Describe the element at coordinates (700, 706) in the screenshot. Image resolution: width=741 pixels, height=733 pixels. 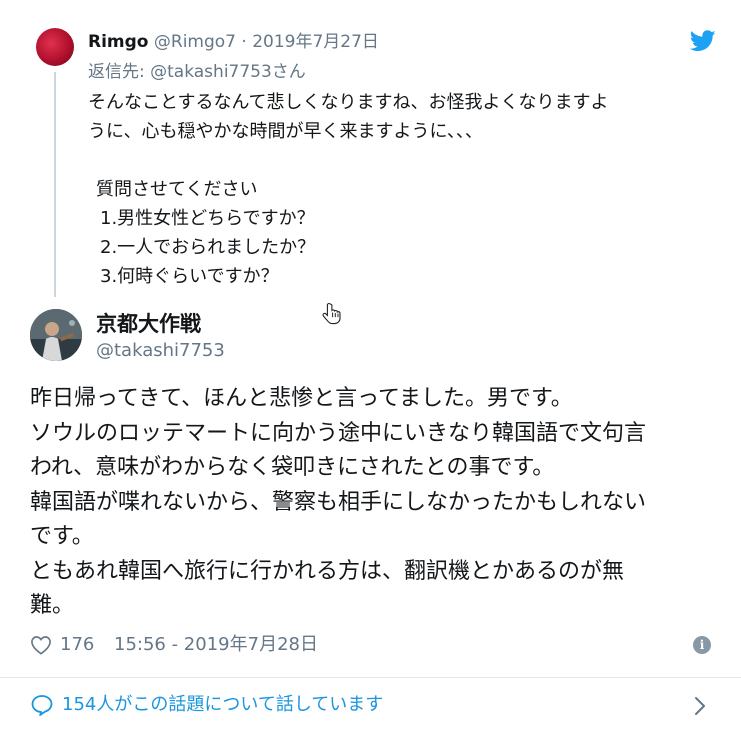
I see `chevron-right-icon` at that location.